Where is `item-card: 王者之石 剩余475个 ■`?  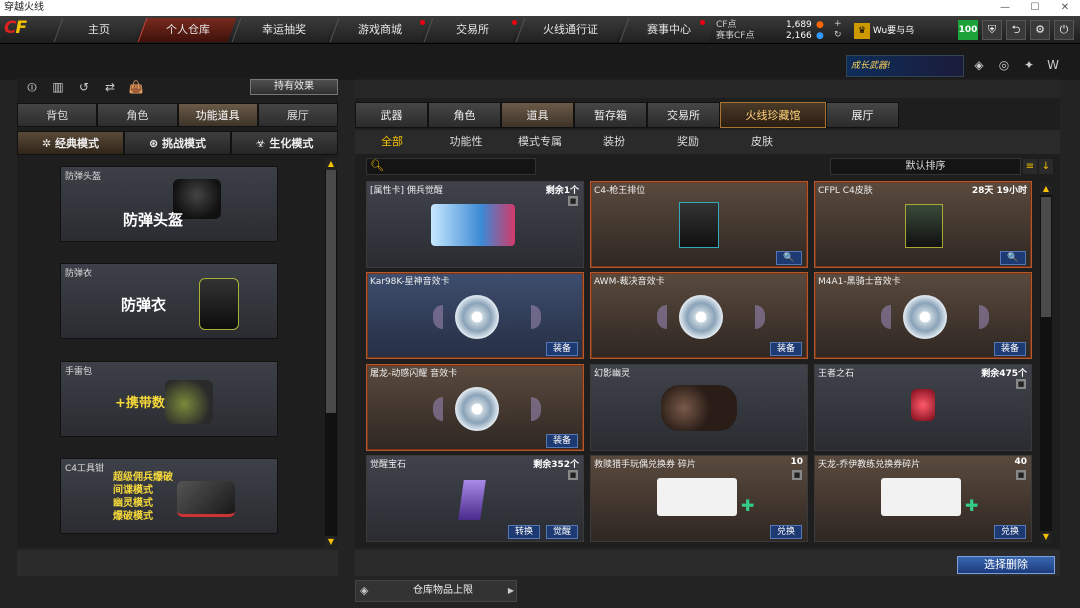
item-card: 王者之石 剩余475个 ■ is located at coordinates (923, 407).